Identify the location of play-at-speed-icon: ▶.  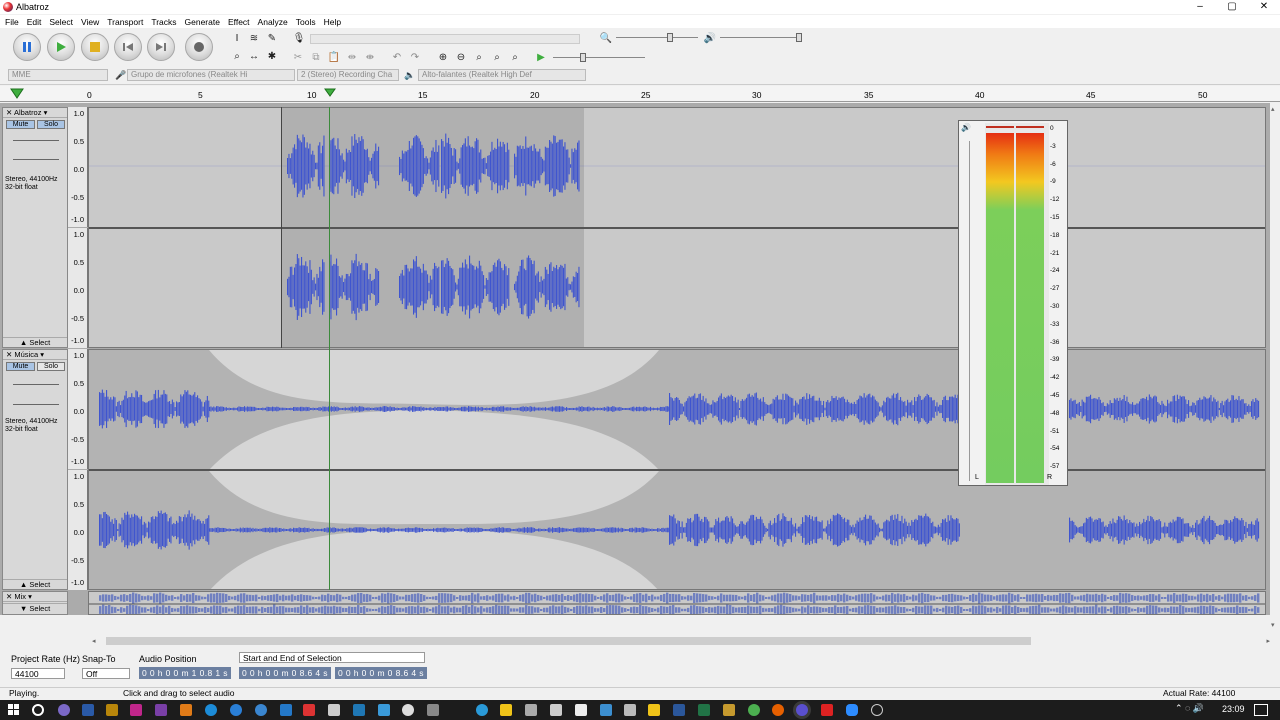
(541, 57).